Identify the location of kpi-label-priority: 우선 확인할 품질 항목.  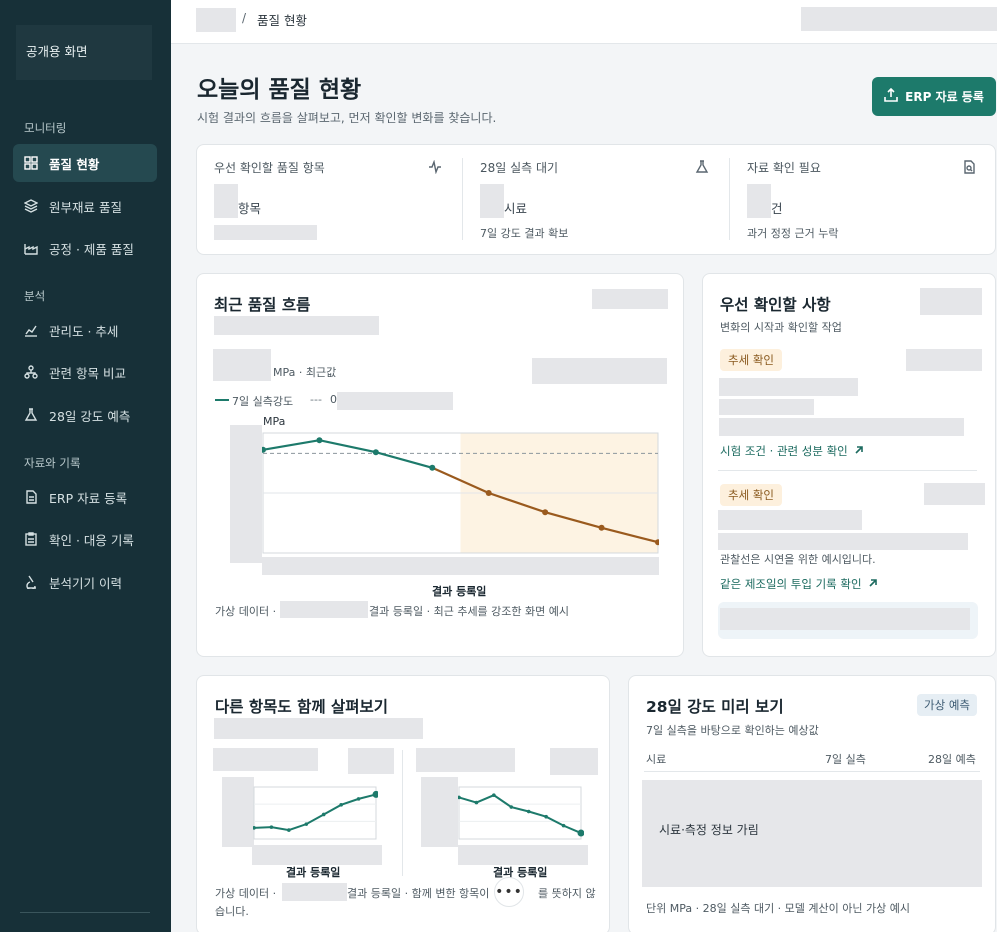
(269, 168).